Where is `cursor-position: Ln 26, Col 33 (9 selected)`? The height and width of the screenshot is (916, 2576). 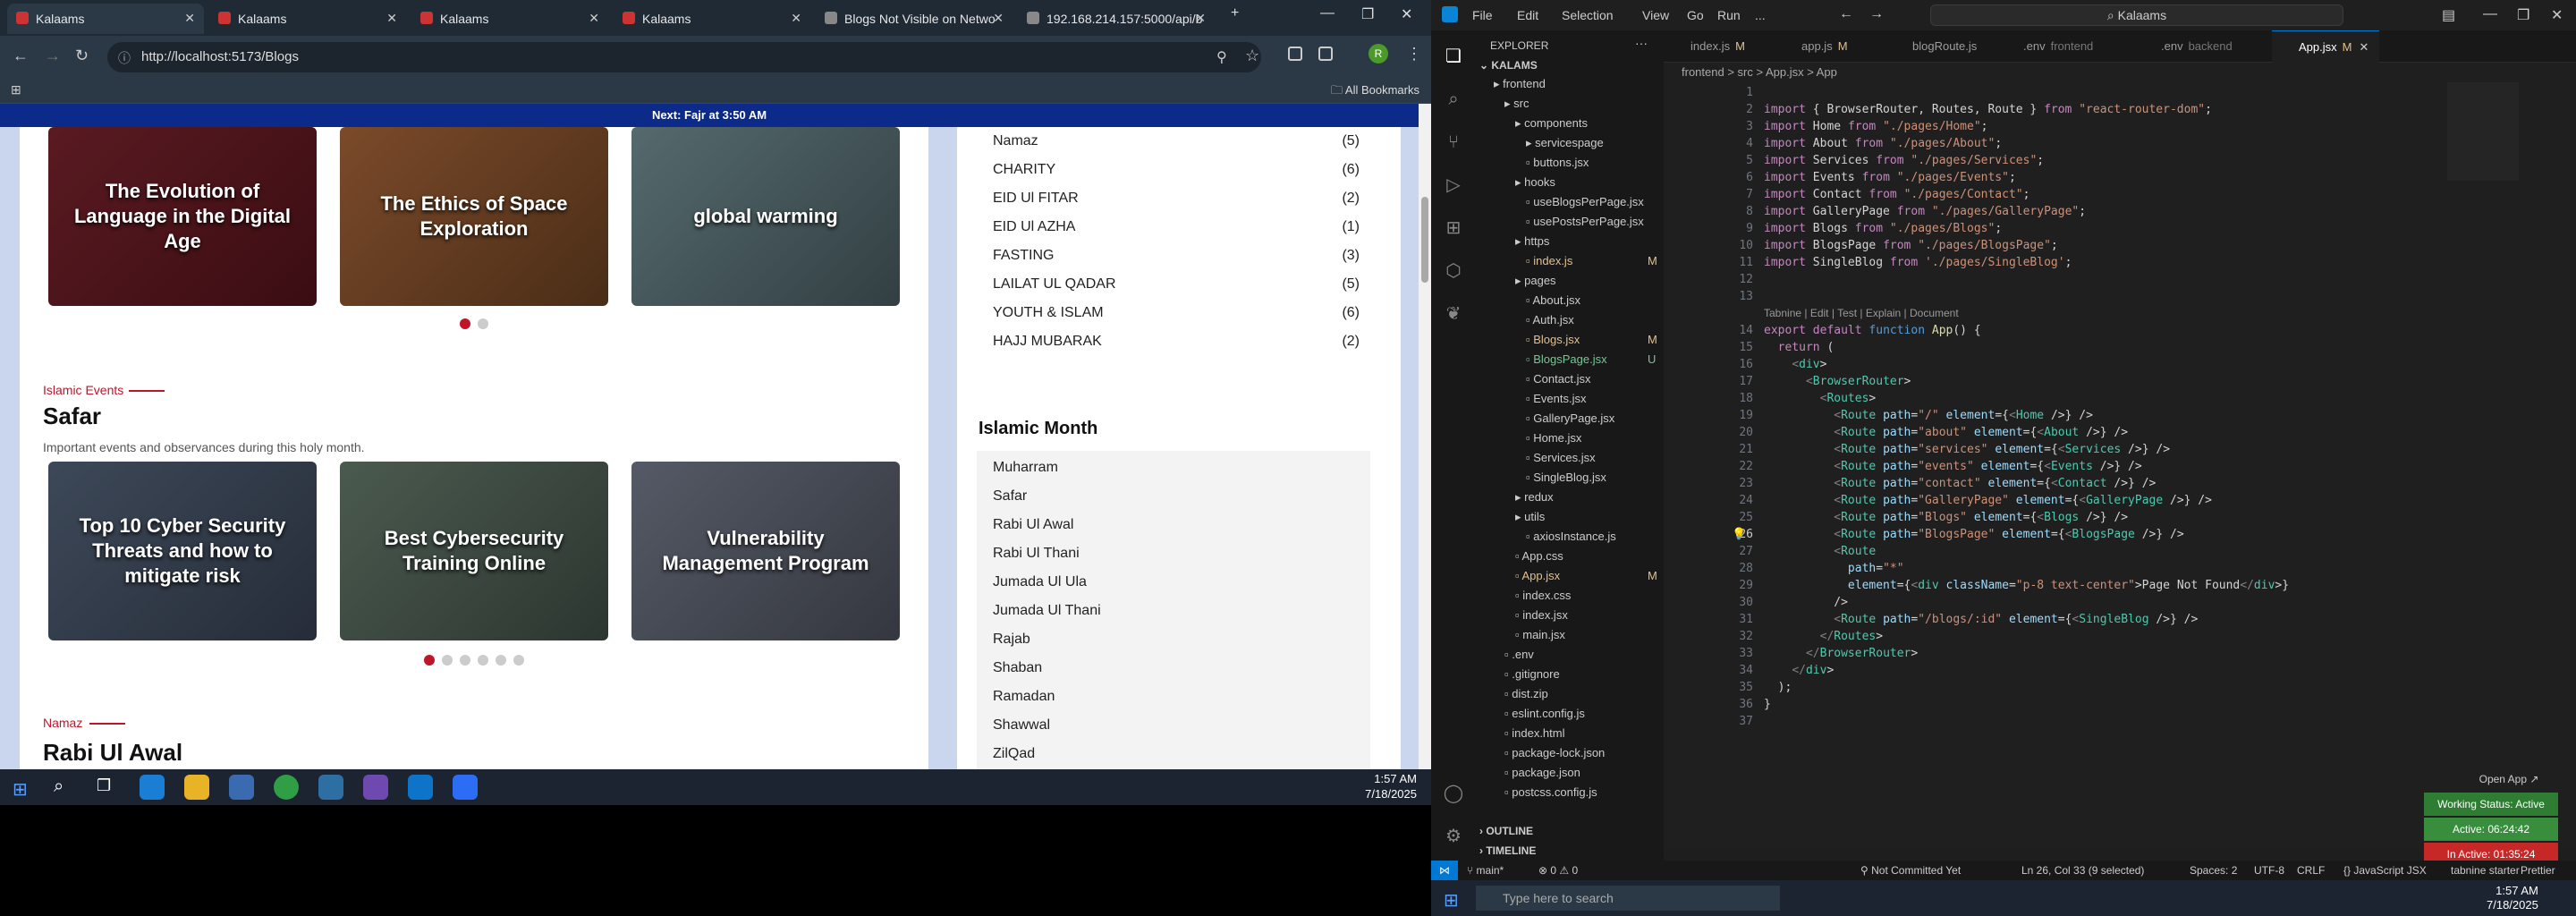 cursor-position: Ln 26, Col 33 (9 selected) is located at coordinates (2082, 870).